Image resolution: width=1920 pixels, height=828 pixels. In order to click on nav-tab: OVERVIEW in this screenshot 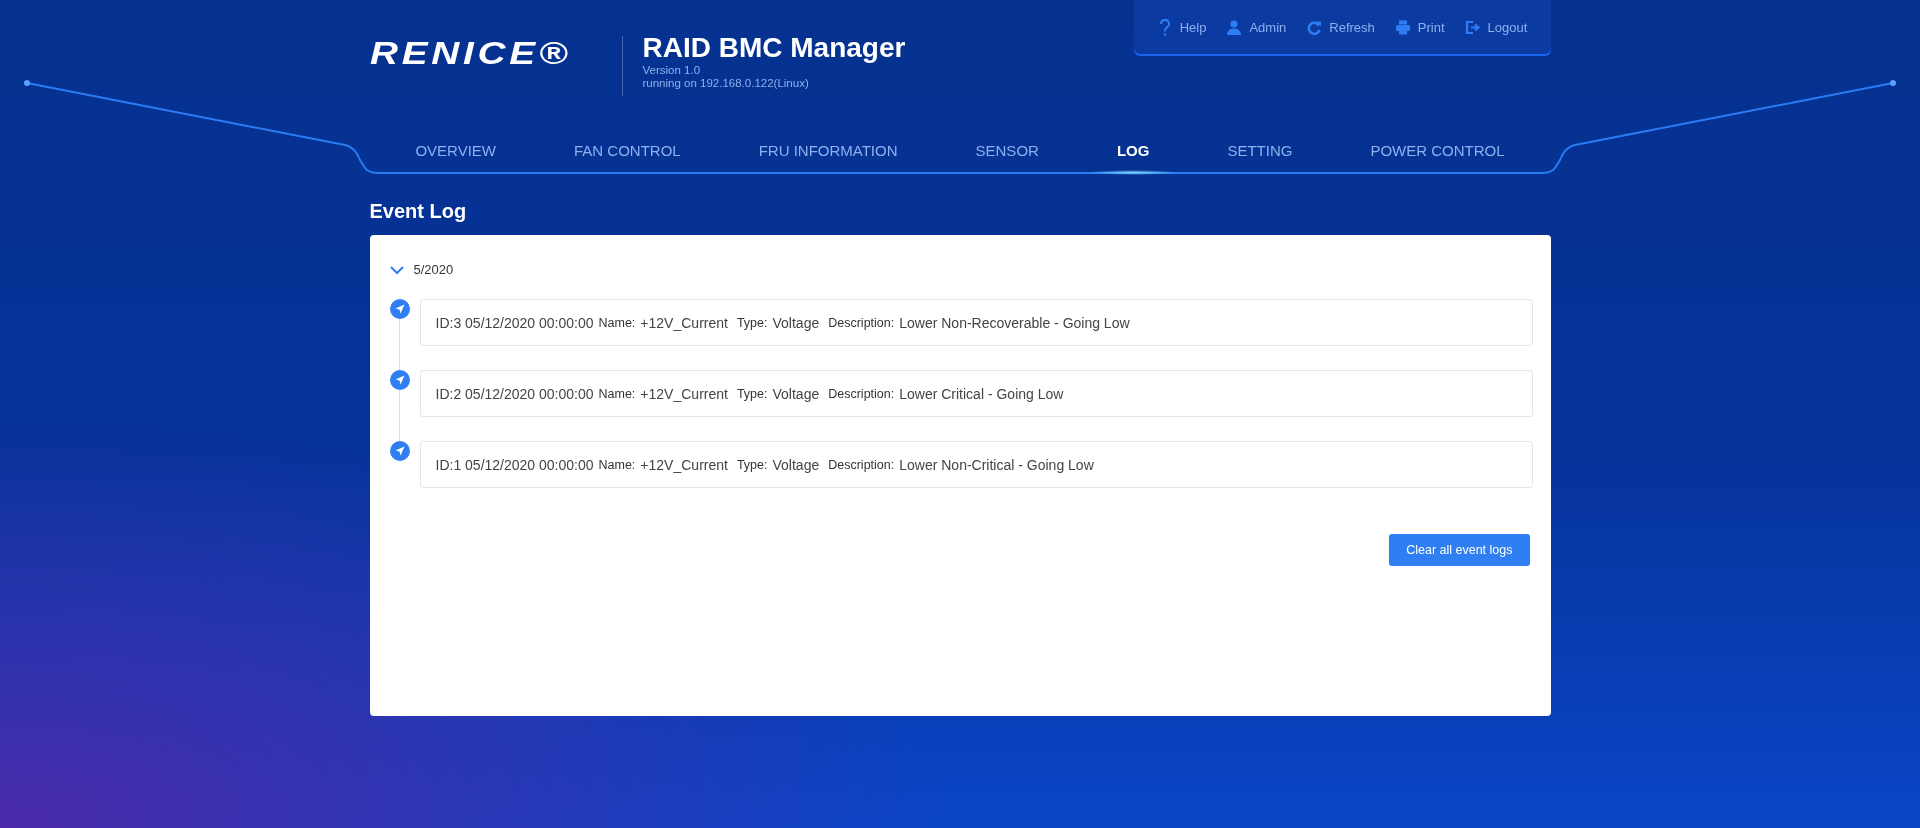, I will do `click(455, 150)`.